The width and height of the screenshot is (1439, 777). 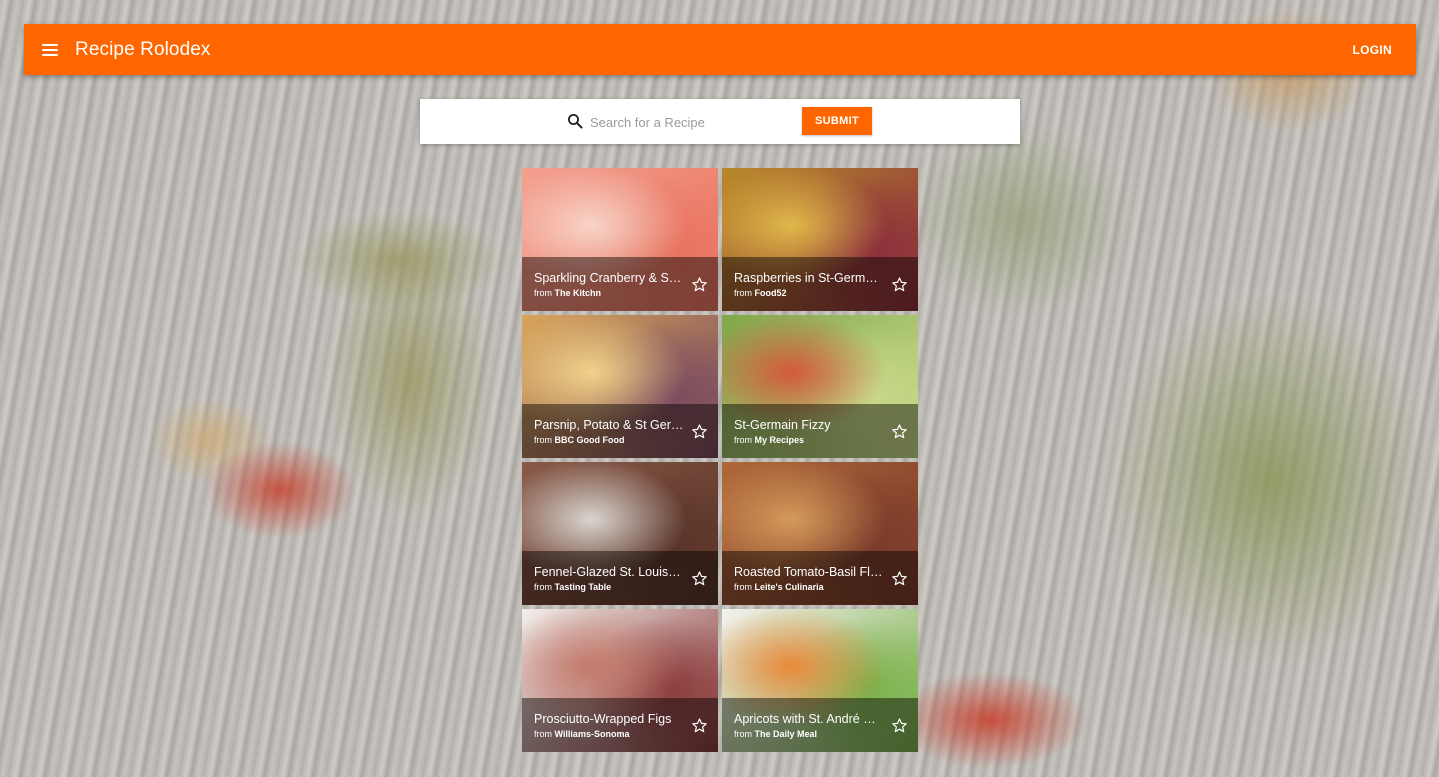 What do you see at coordinates (609, 425) in the screenshot?
I see `recipe-title: Parsnip, Potato & St Germain Gratin` at bounding box center [609, 425].